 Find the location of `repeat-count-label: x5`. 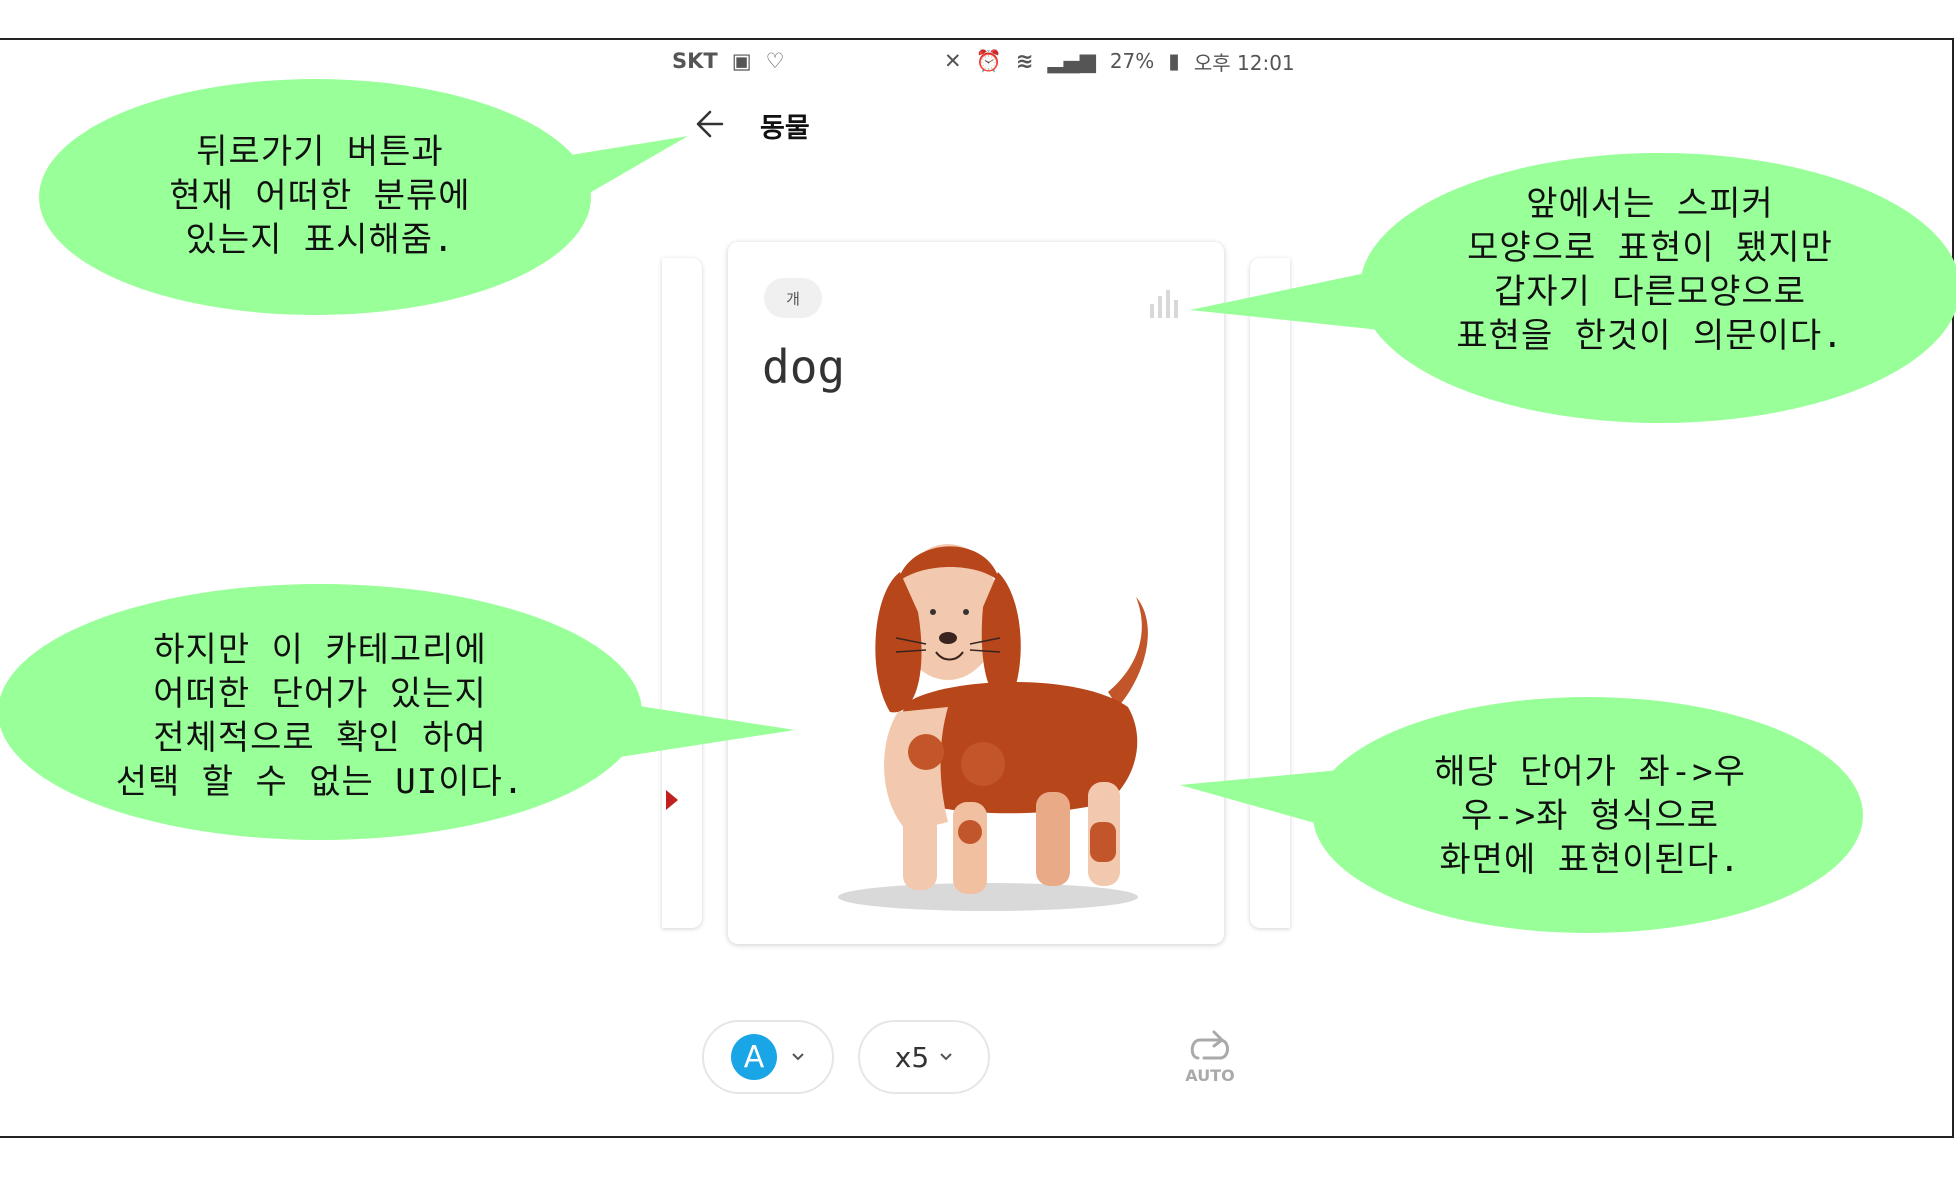

repeat-count-label: x5 is located at coordinates (912, 1057).